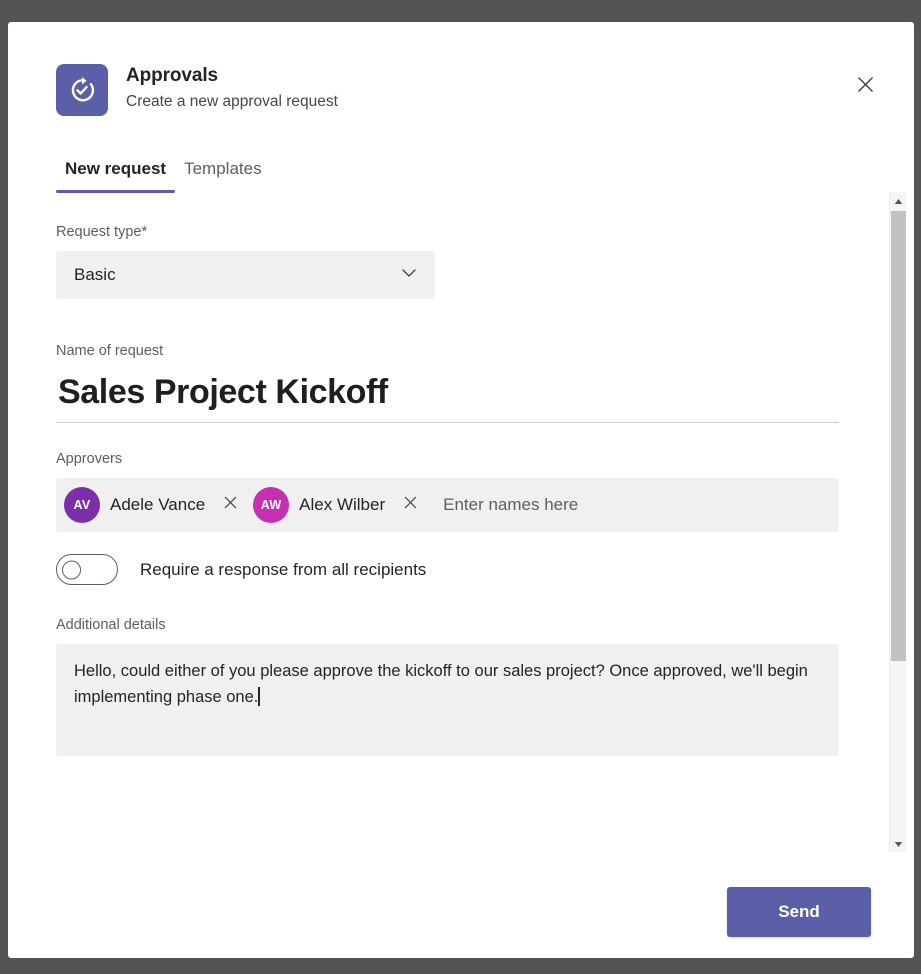 Image resolution: width=921 pixels, height=974 pixels. Describe the element at coordinates (89, 459) in the screenshot. I see `approvers-label: Approvers` at that location.